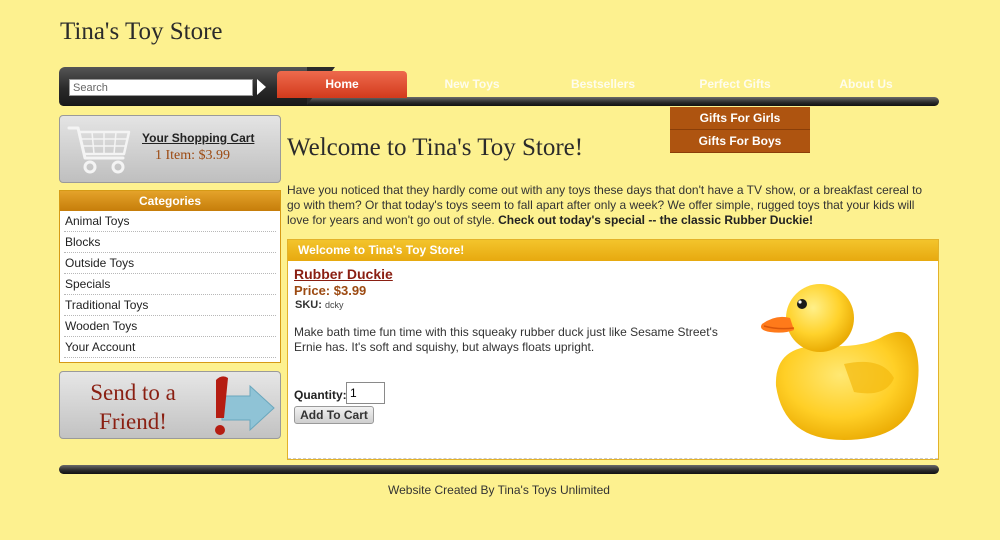 The width and height of the screenshot is (1000, 540). Describe the element at coordinates (170, 284) in the screenshot. I see `category-specials: Specials` at that location.